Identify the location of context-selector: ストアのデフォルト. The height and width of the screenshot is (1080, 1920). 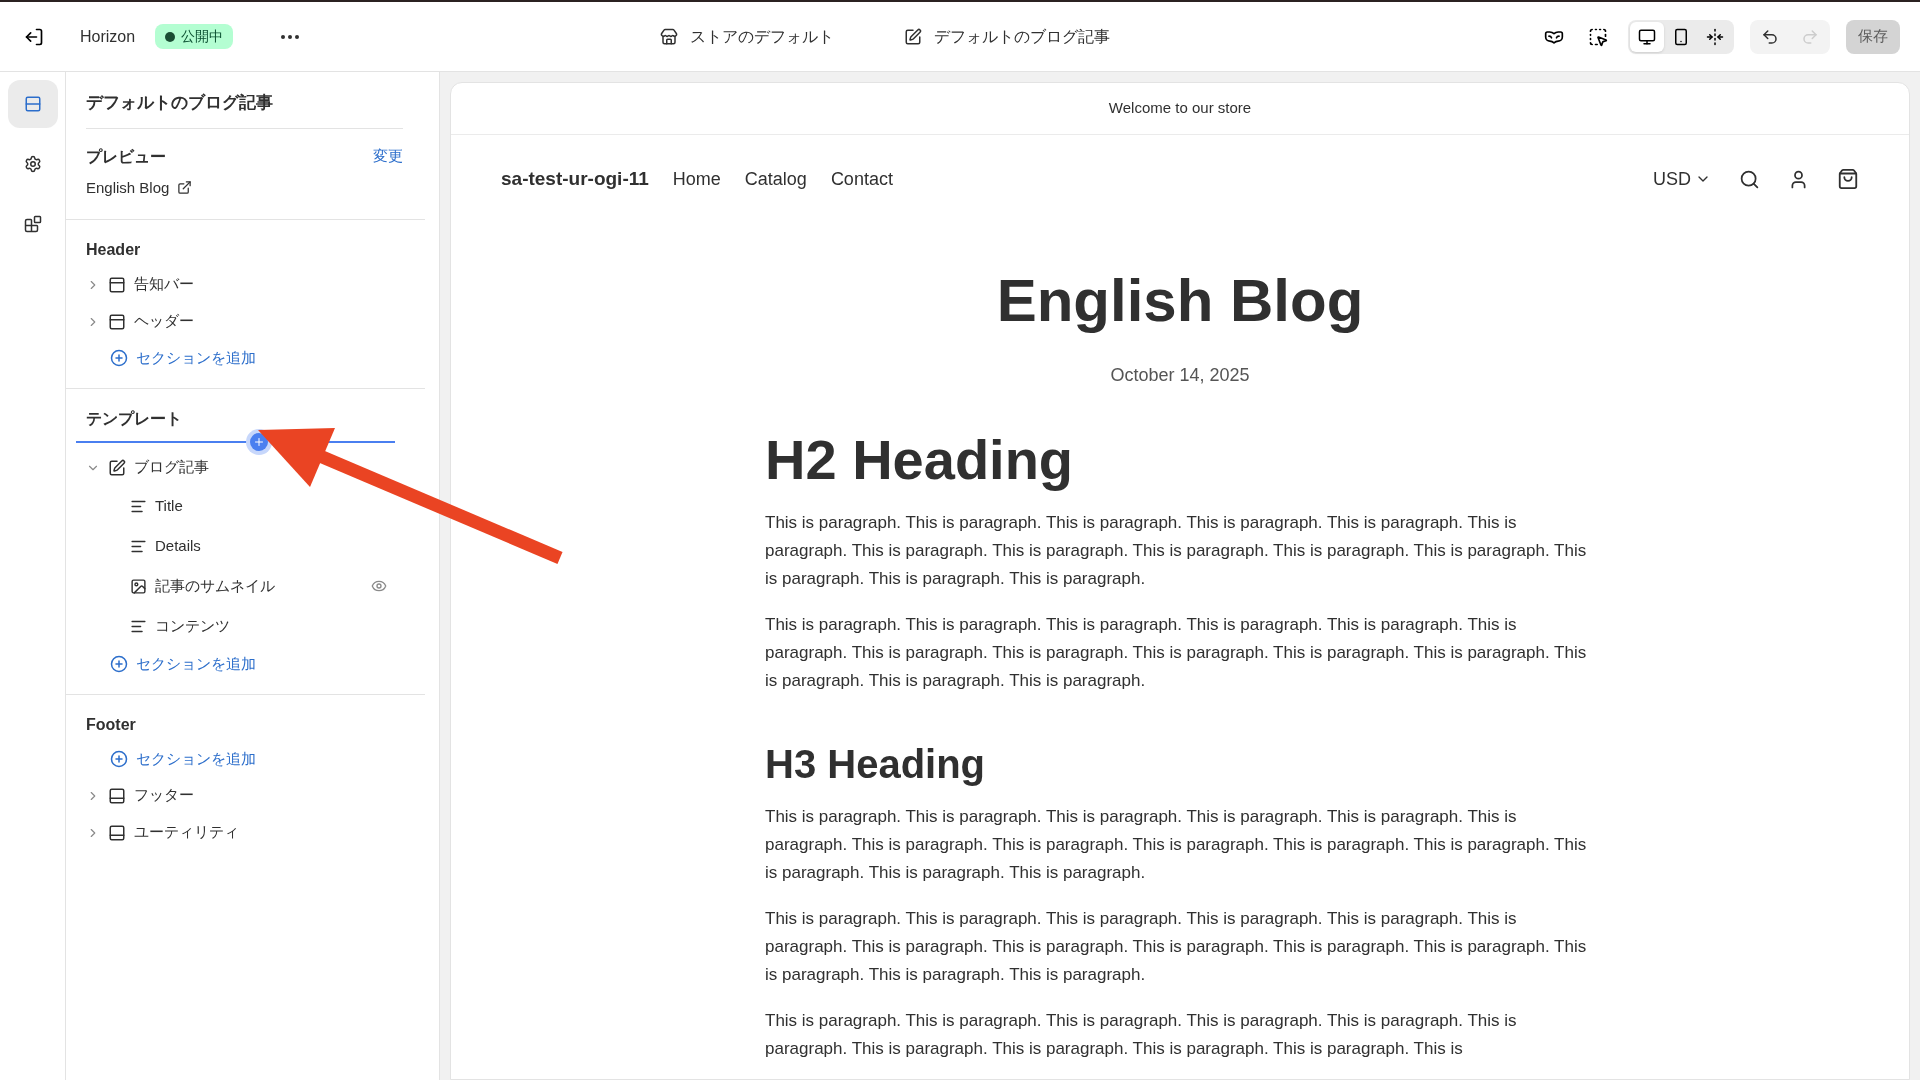
(747, 36).